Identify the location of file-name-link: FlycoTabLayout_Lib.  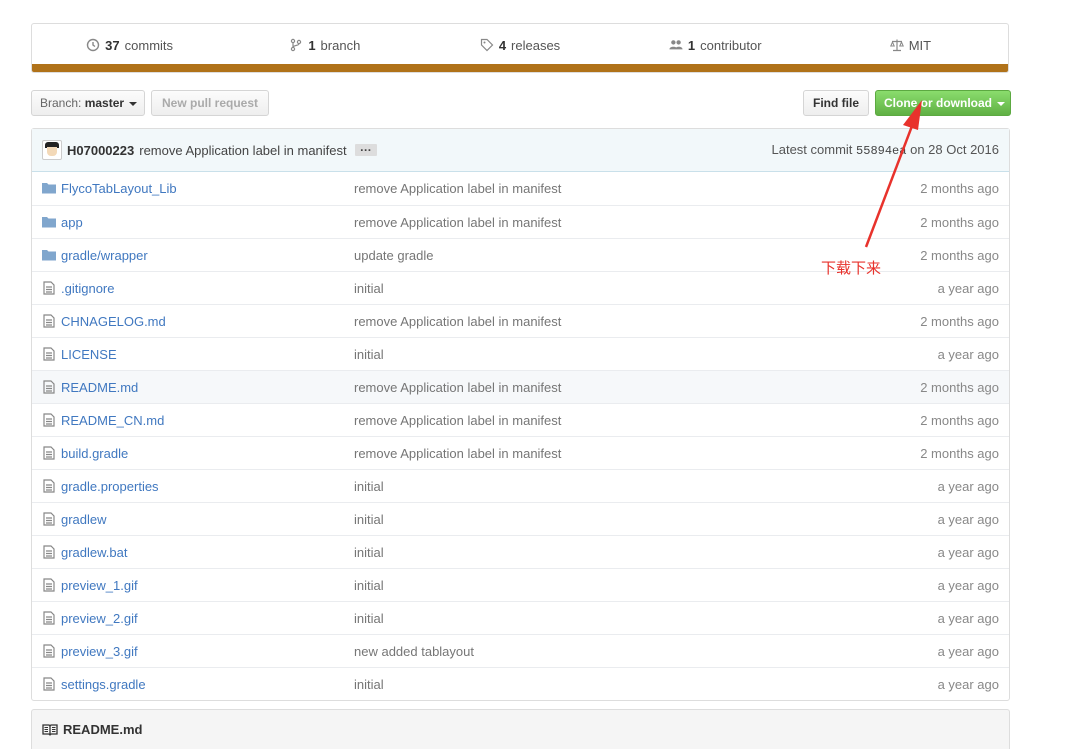
(119, 188).